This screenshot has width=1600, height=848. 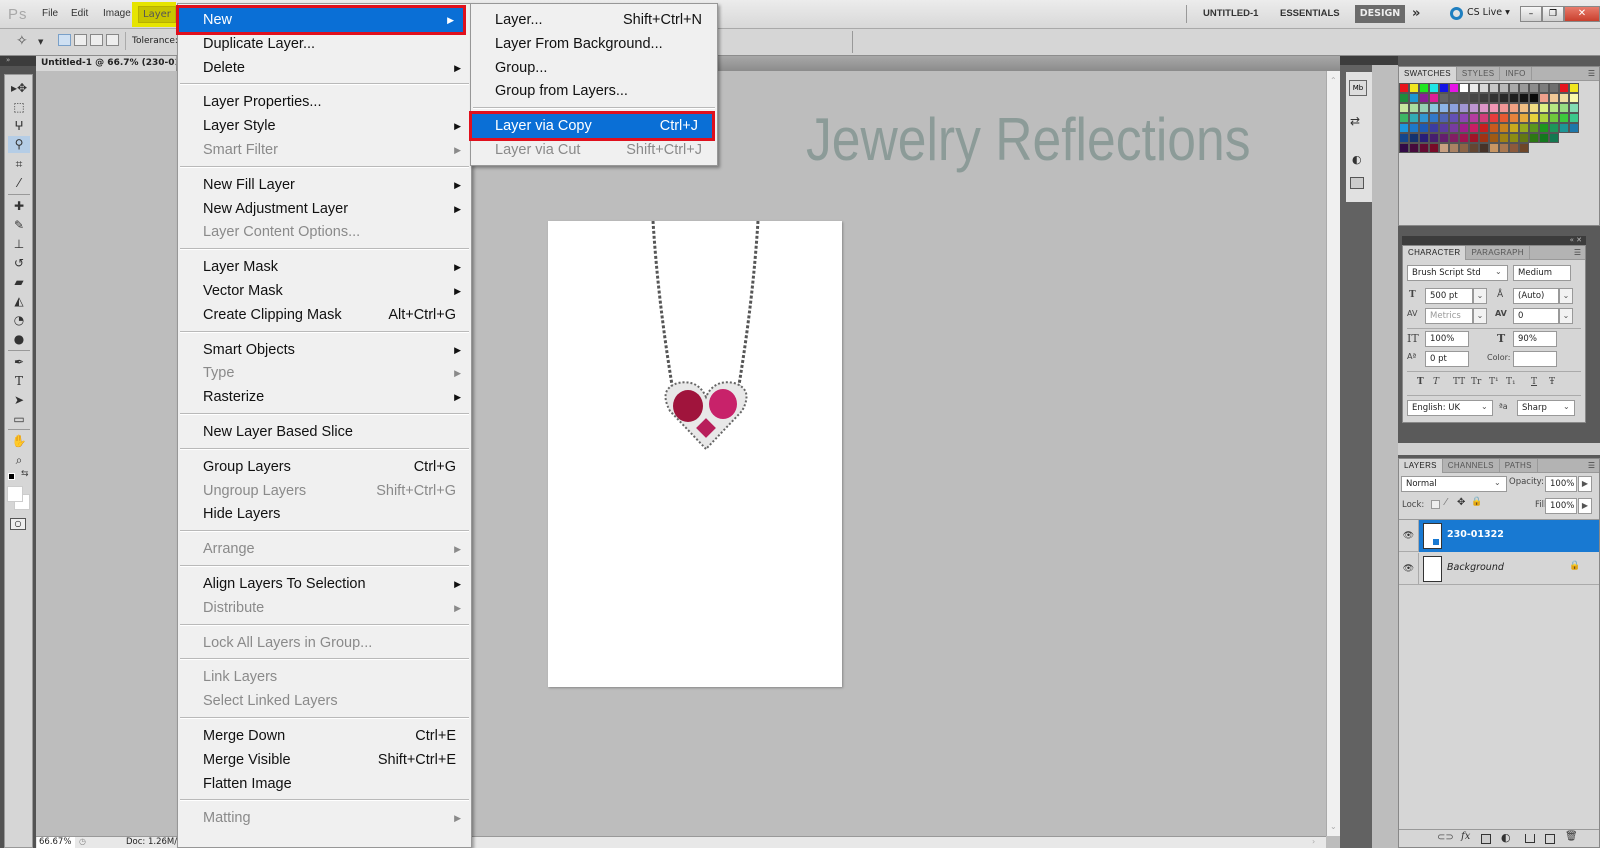 I want to click on menu-item-vector-mask: Vector Mask ▶, so click(x=324, y=291).